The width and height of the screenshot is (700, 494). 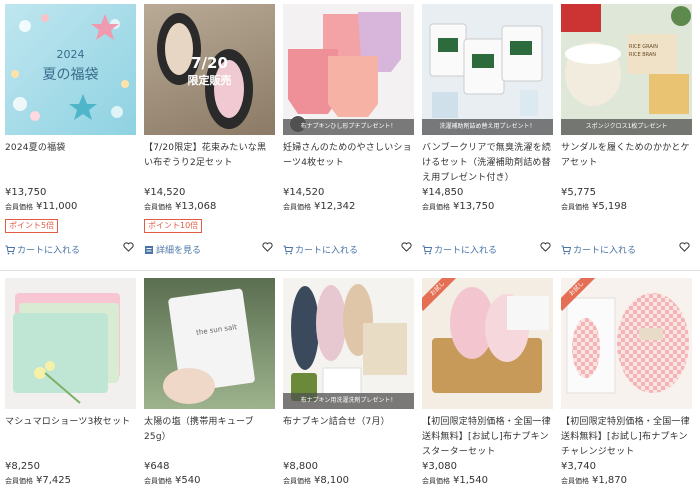 I want to click on product-name: マシュマロショーツ3枚セット, so click(x=70, y=438).